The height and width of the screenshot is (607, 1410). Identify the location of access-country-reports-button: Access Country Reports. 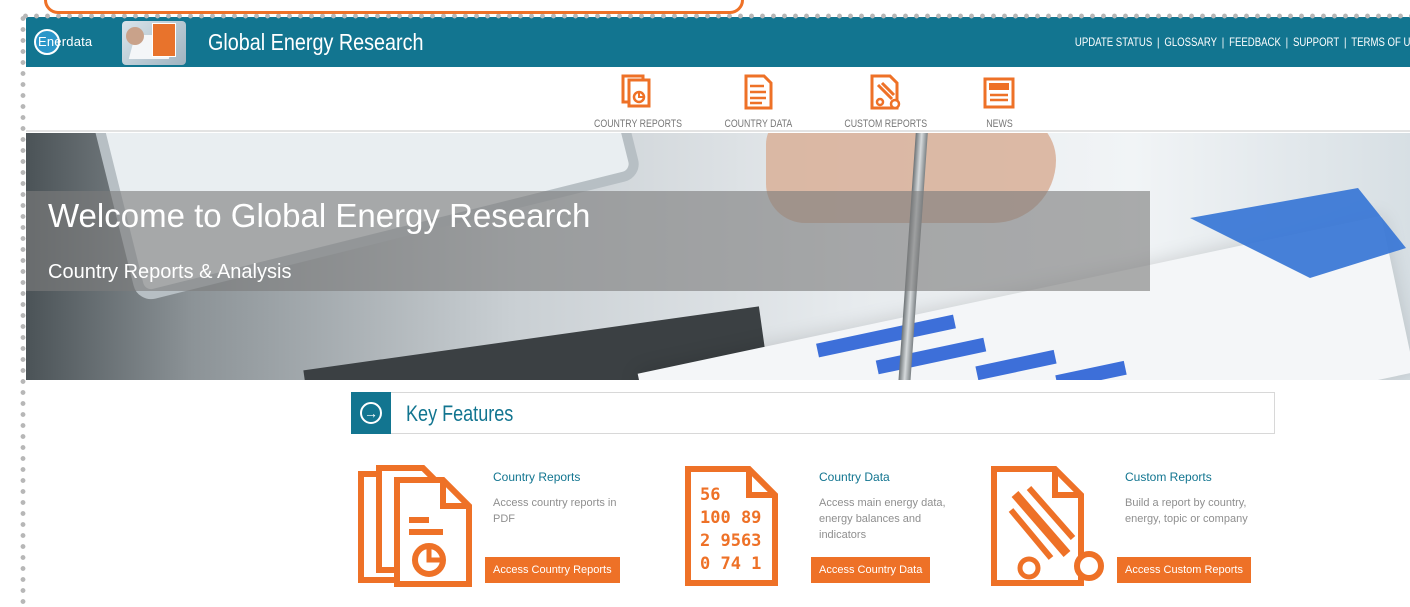
(552, 570).